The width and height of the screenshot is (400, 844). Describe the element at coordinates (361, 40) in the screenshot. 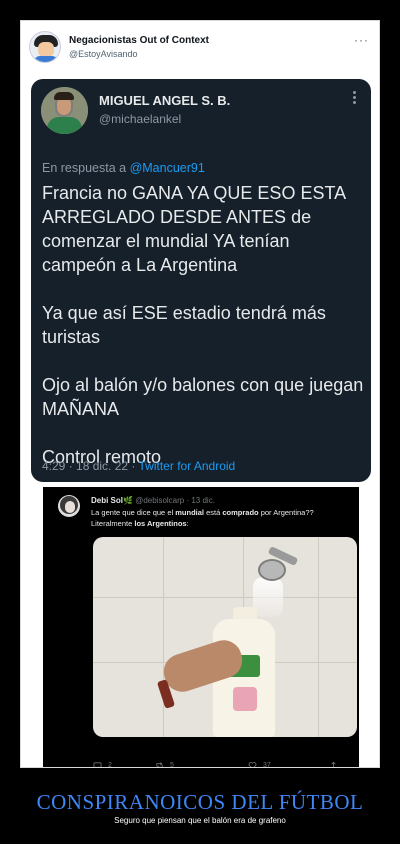

I see `more-options-icon: ···` at that location.